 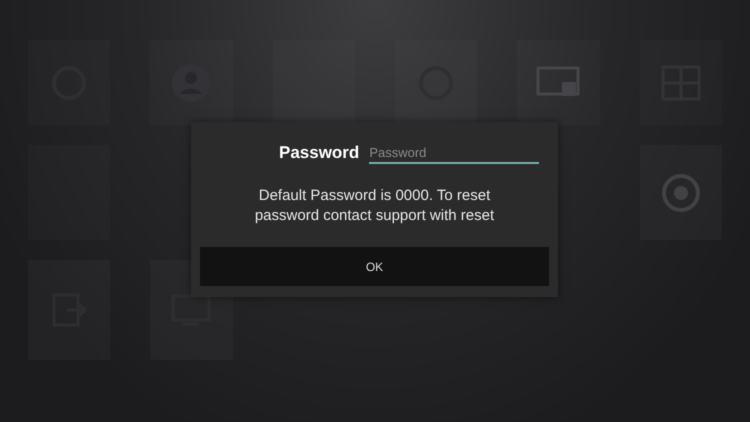 I want to click on ok-button: OK, so click(x=374, y=266).